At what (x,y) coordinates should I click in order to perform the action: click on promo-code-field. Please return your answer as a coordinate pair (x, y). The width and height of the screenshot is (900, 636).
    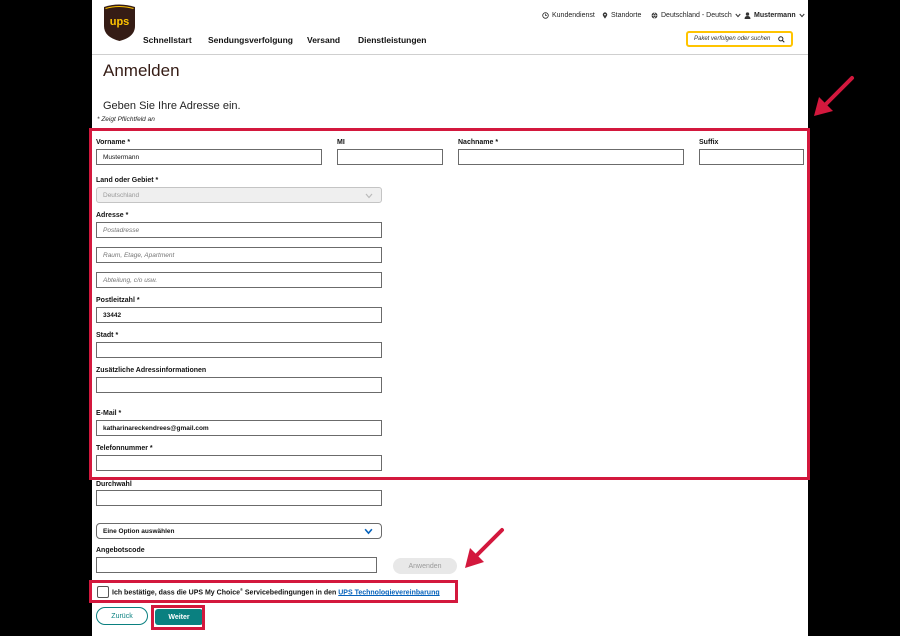
    Looking at the image, I should click on (236, 565).